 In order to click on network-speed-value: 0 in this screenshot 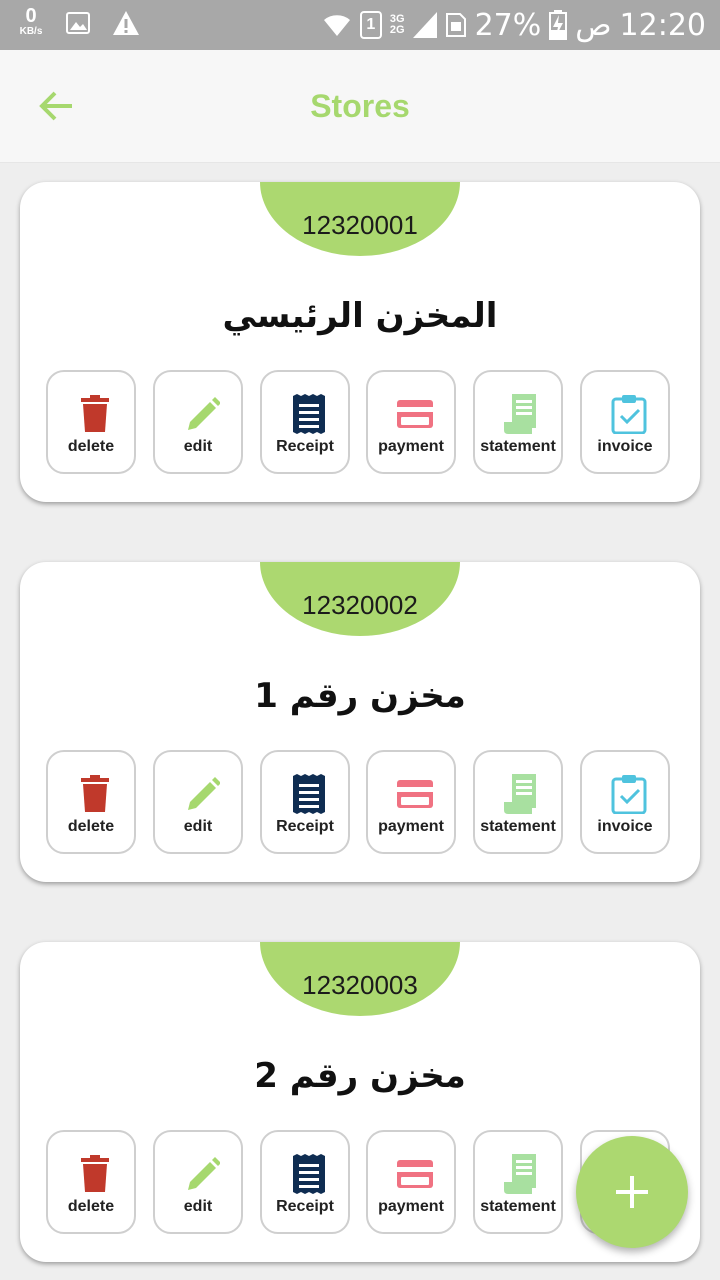, I will do `click(31, 16)`.